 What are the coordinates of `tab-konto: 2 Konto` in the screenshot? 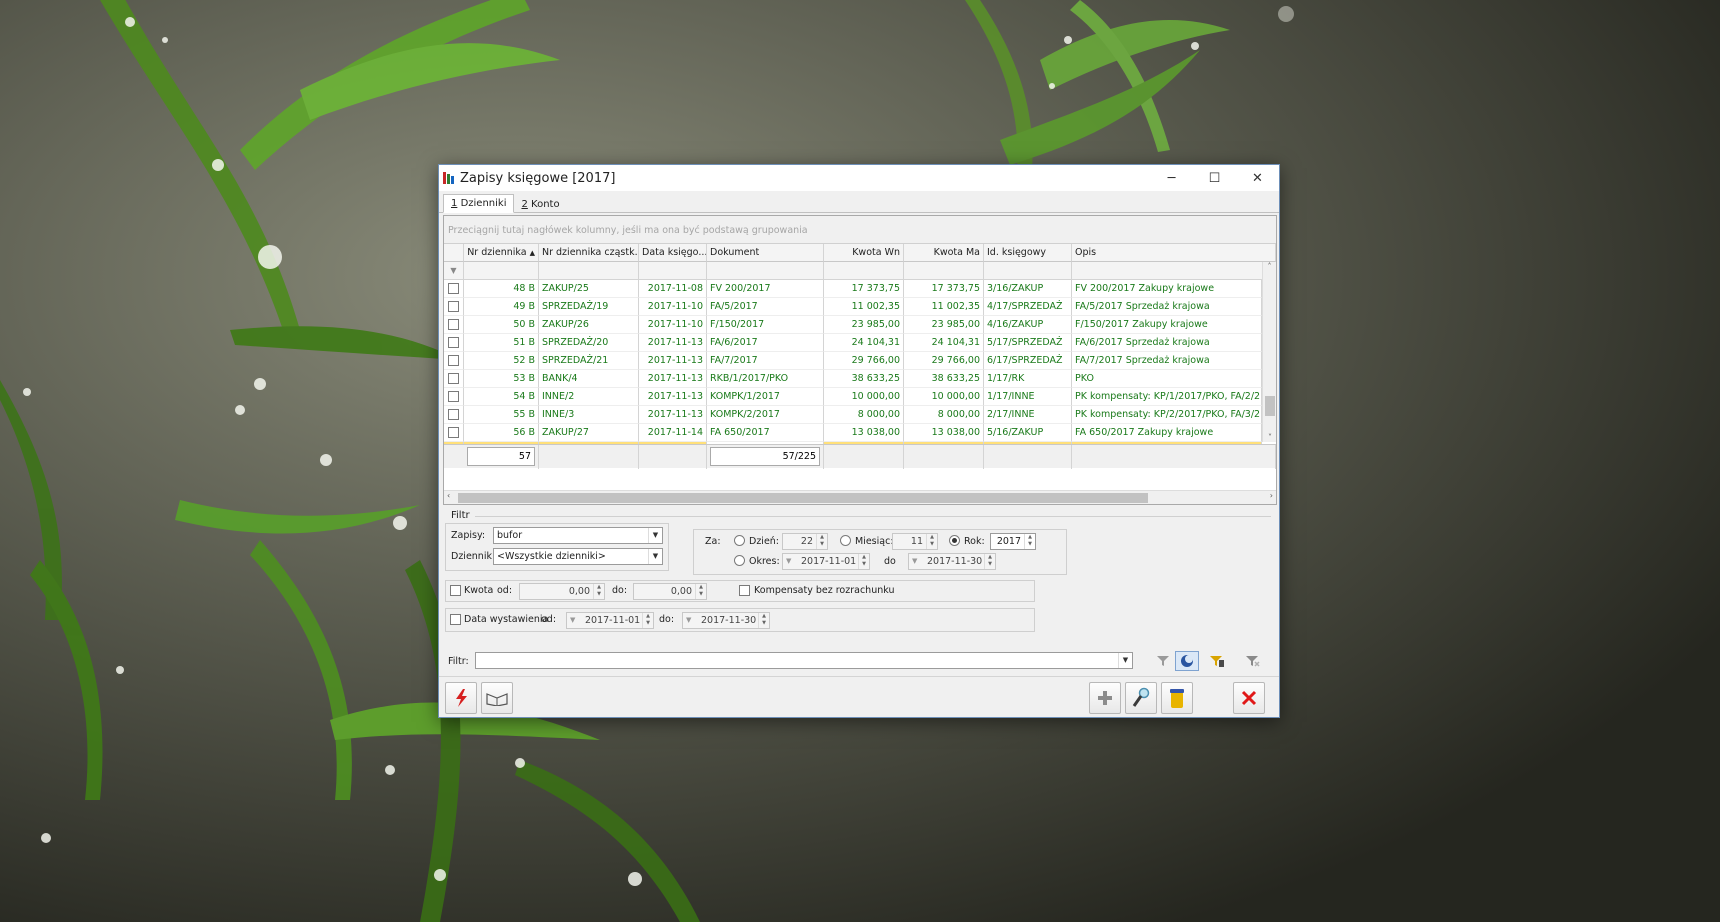 It's located at (540, 204).